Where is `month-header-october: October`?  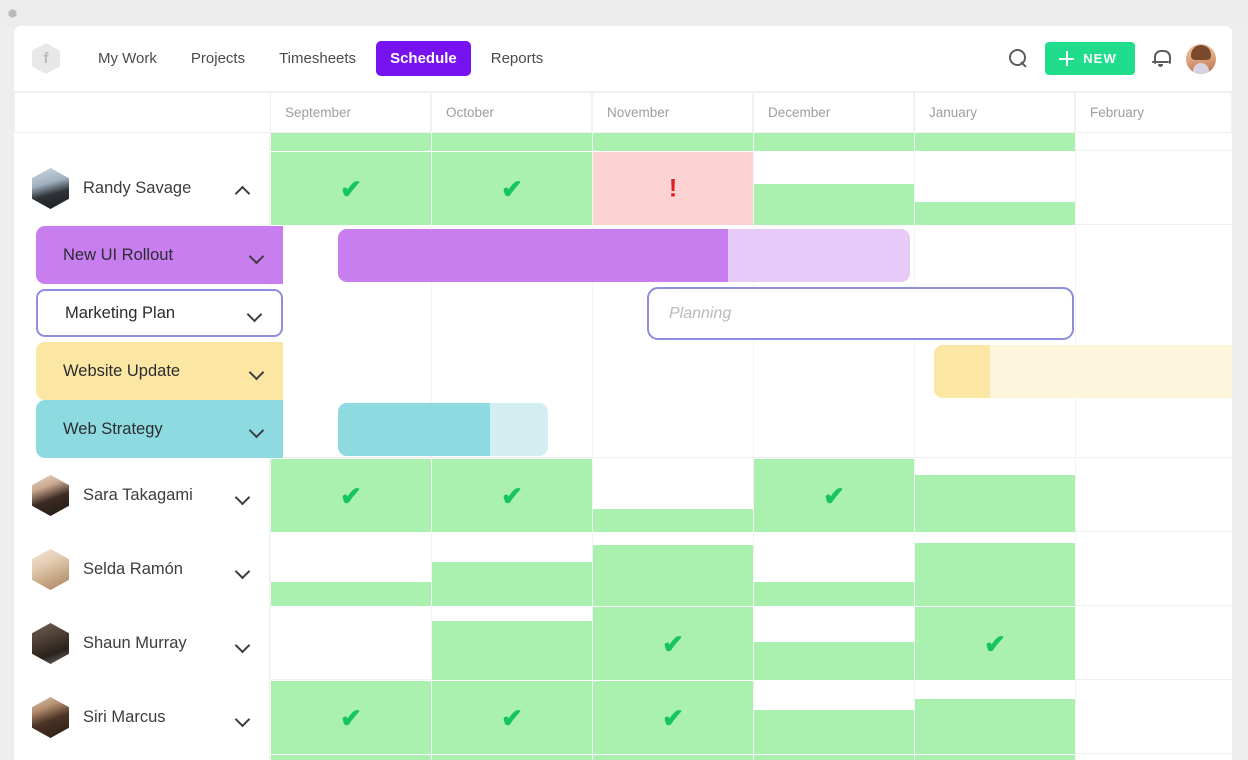 month-header-october: October is located at coordinates (511, 112).